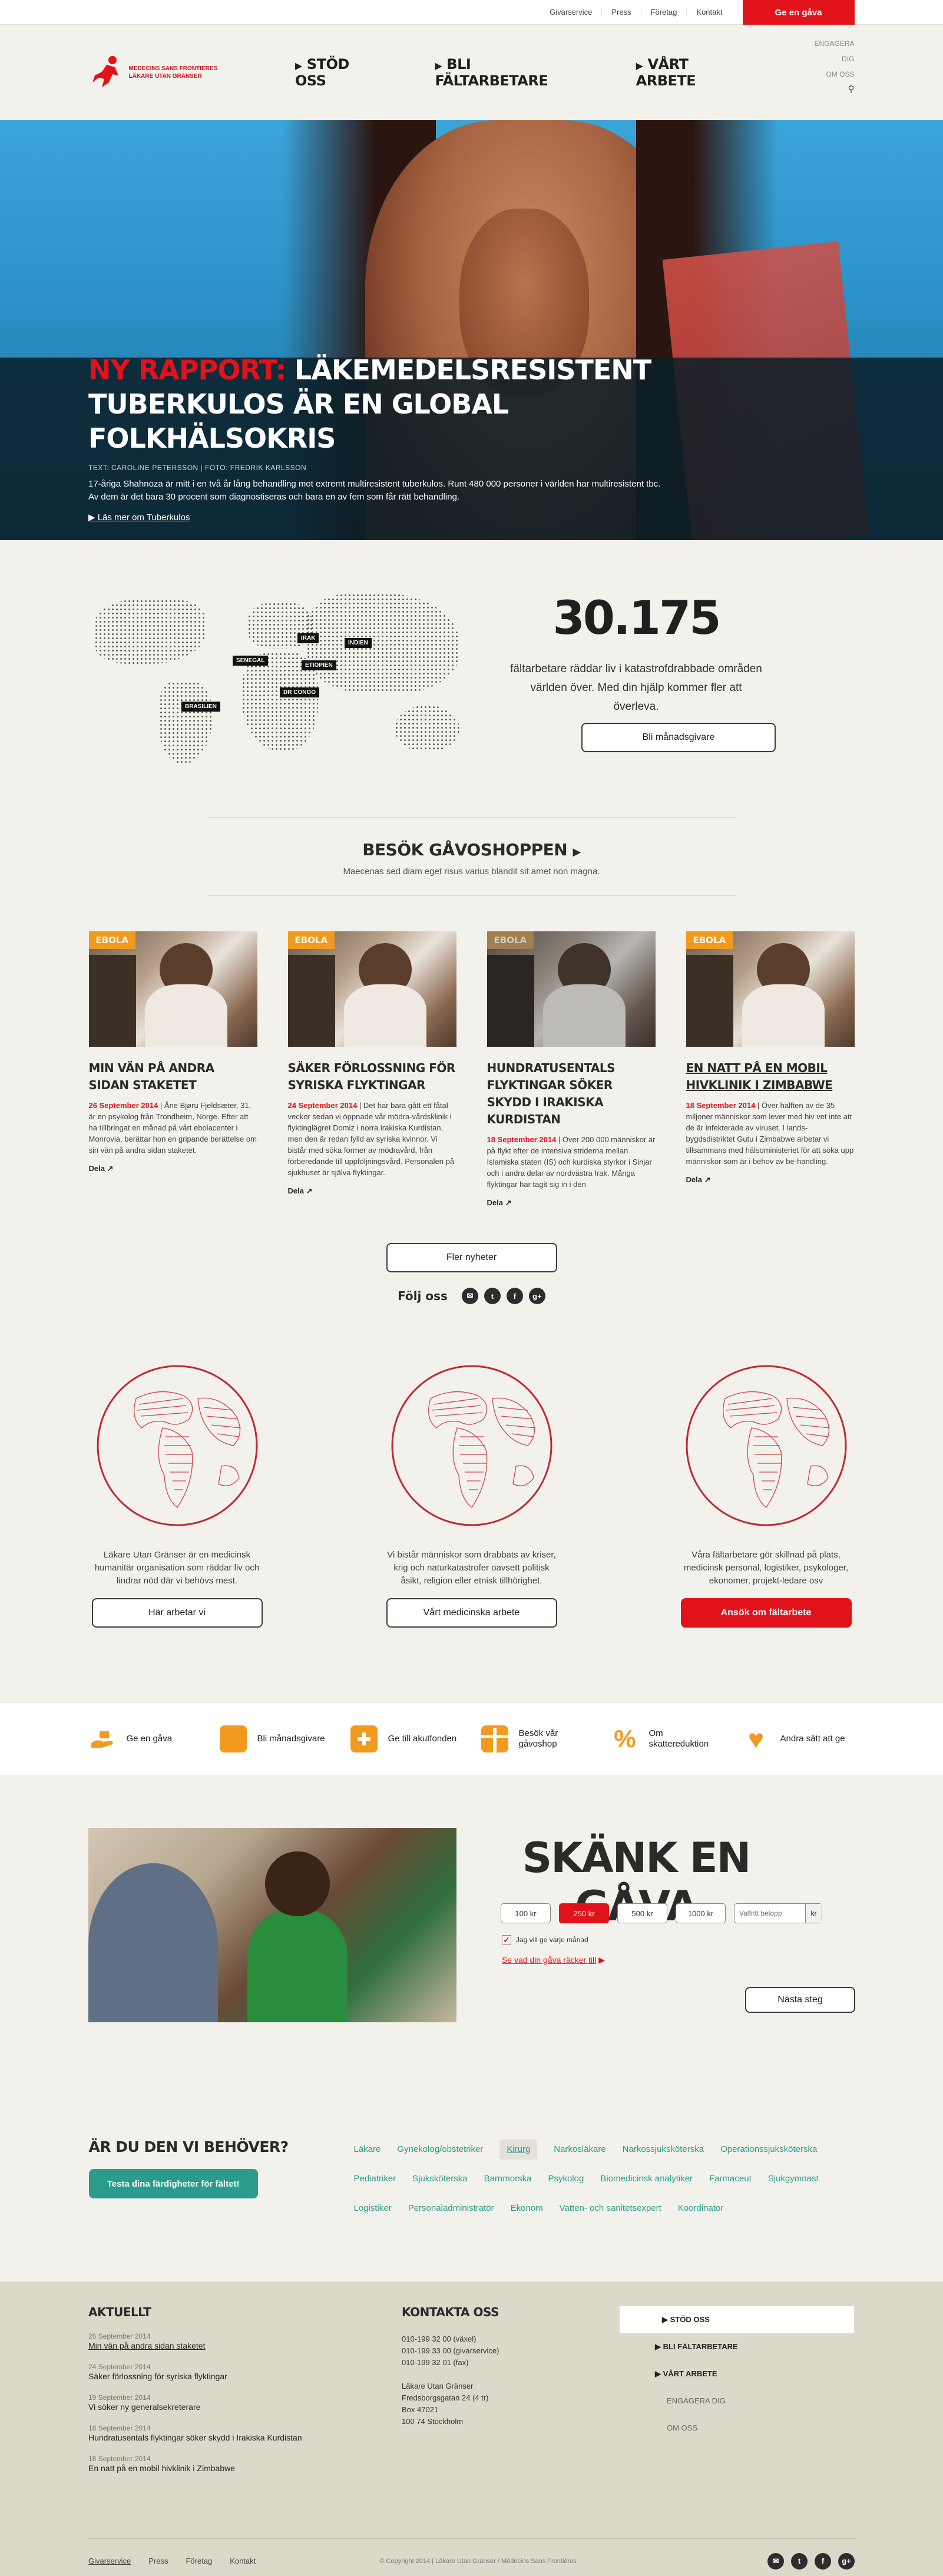 Image resolution: width=943 pixels, height=2576 pixels. I want to click on profession-link: Narkosläkare, so click(579, 2149).